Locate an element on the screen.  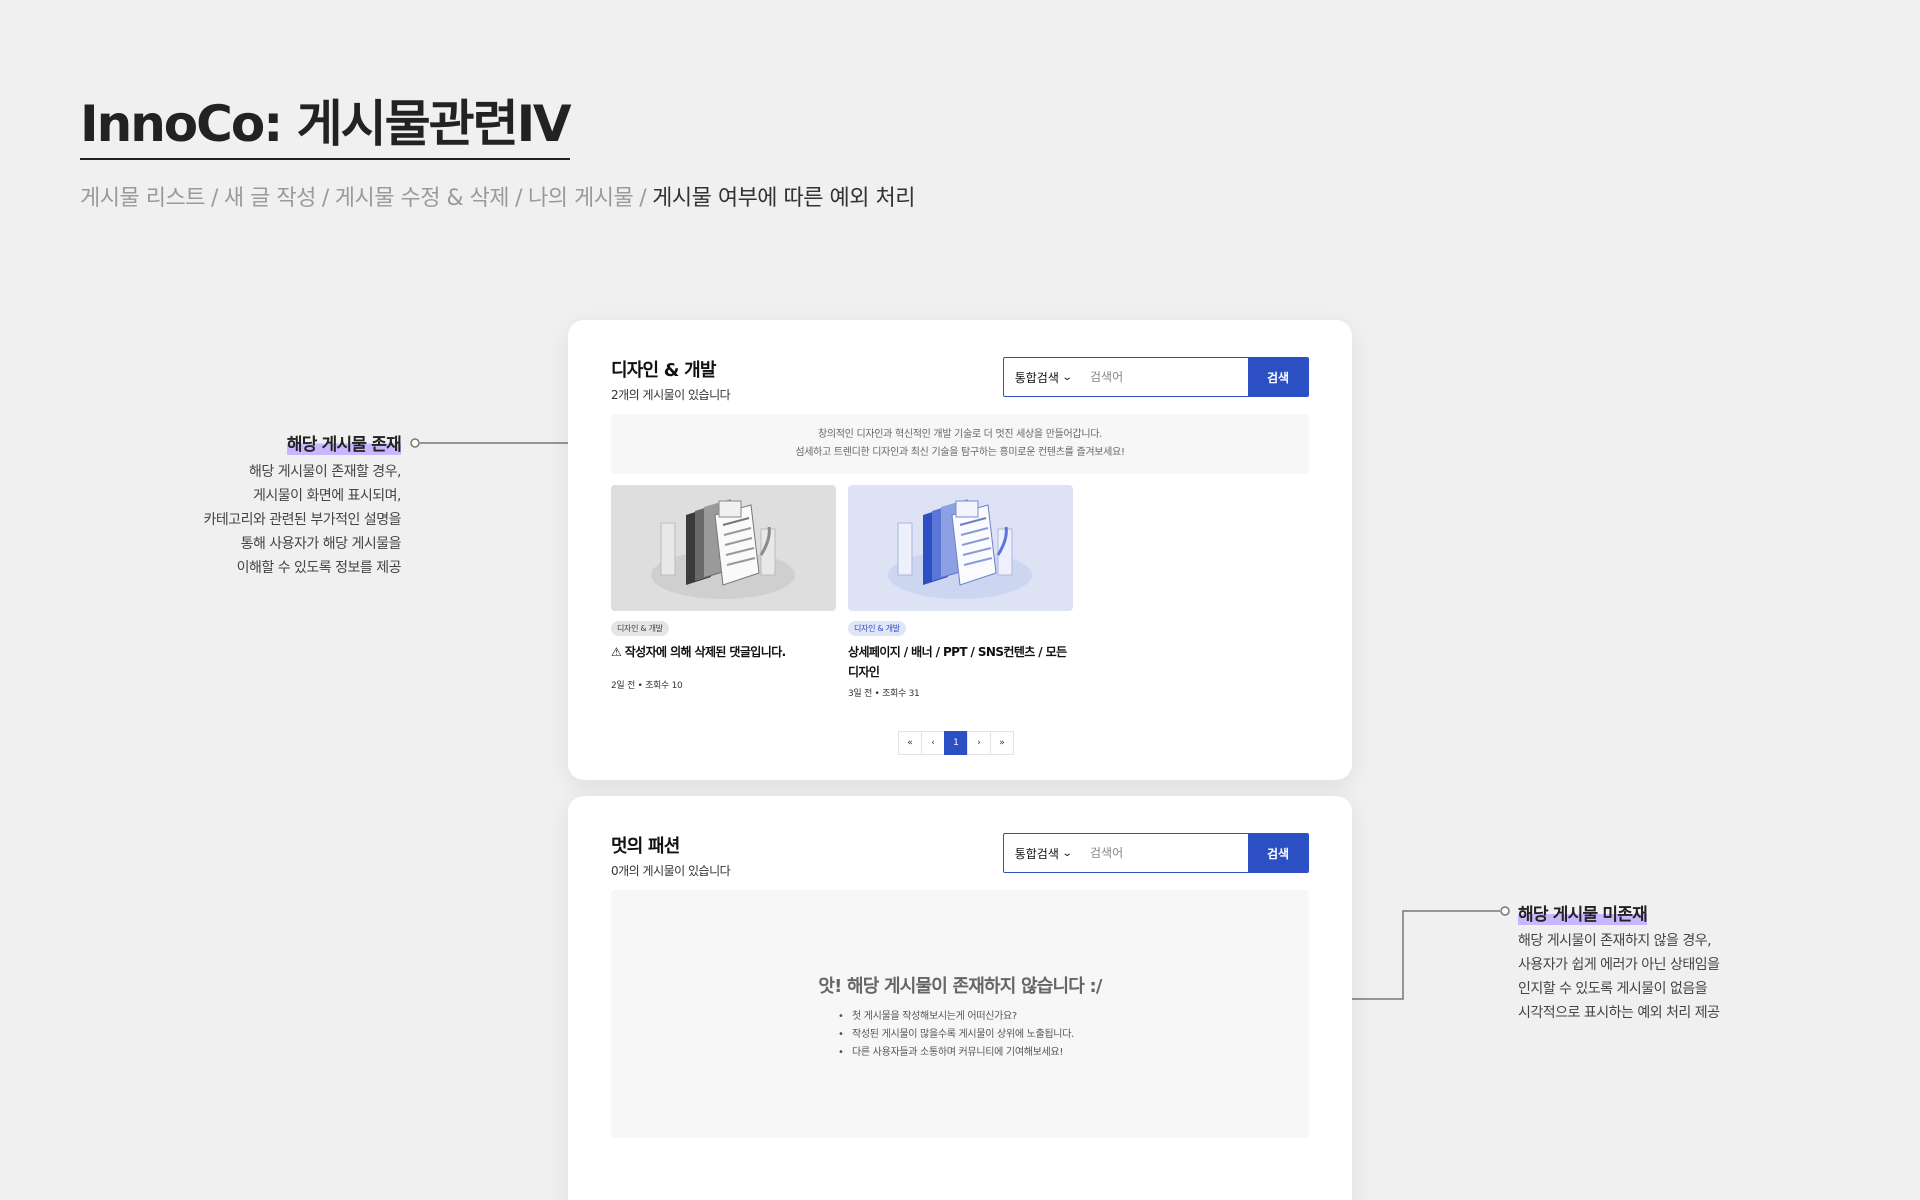
intro-line: 창의적인 디자인과 혁신적인 개발 기술로 더 멋진 세상을 만들어갑니다. is located at coordinates (959, 434).